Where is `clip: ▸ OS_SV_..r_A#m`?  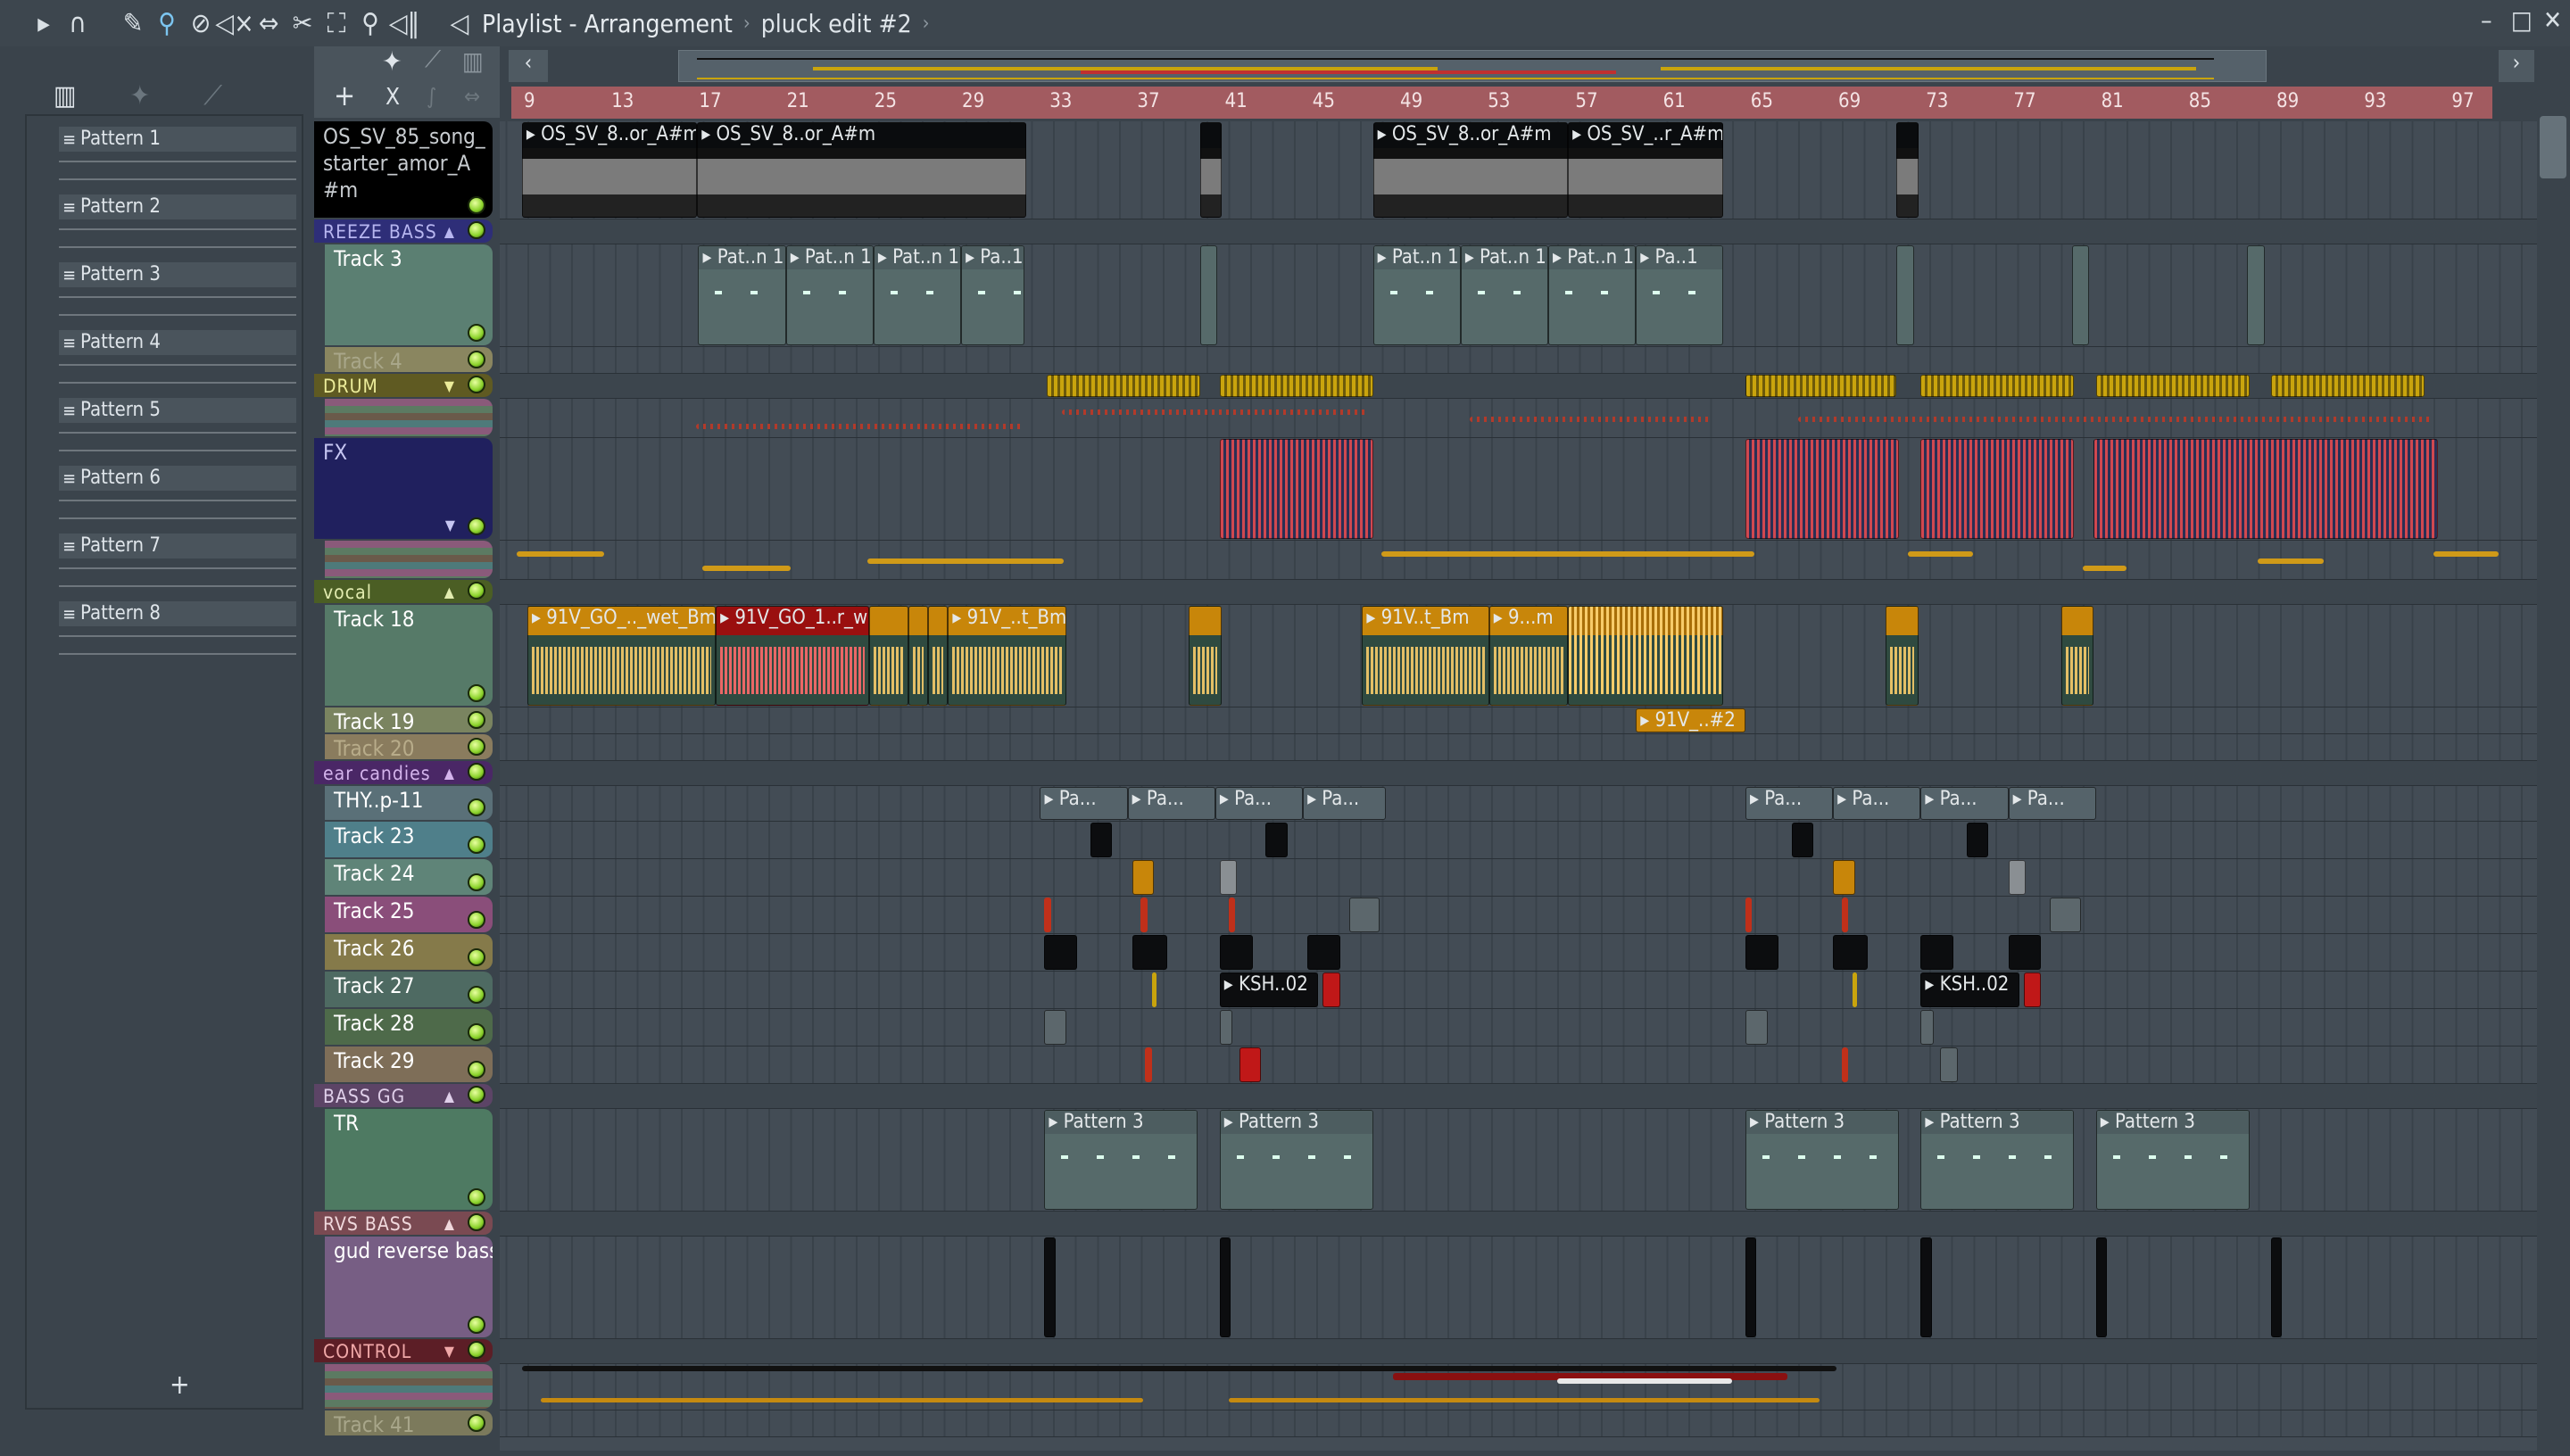
clip: ▸ OS_SV_..r_A#m is located at coordinates (1646, 170).